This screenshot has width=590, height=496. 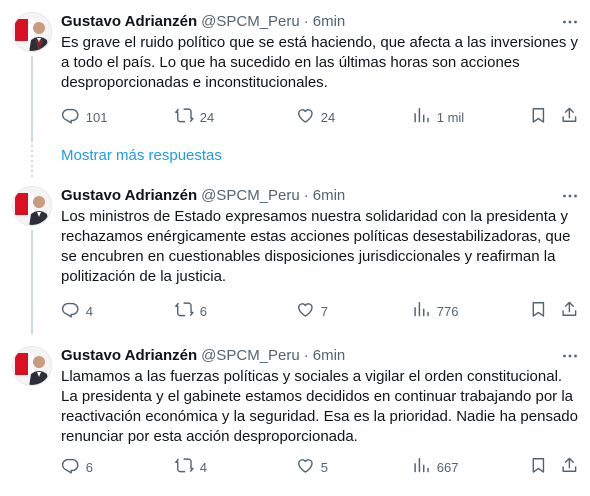 I want to click on views-button: 667, so click(x=435, y=467).